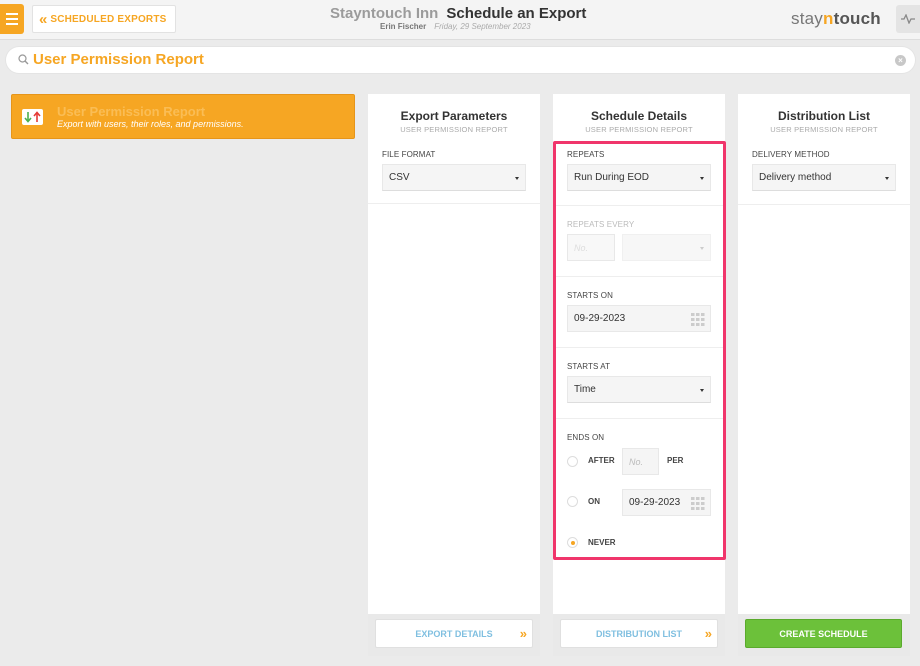 The width and height of the screenshot is (920, 666). What do you see at coordinates (591, 247) in the screenshot?
I see `repeats-every-number-input: No.` at bounding box center [591, 247].